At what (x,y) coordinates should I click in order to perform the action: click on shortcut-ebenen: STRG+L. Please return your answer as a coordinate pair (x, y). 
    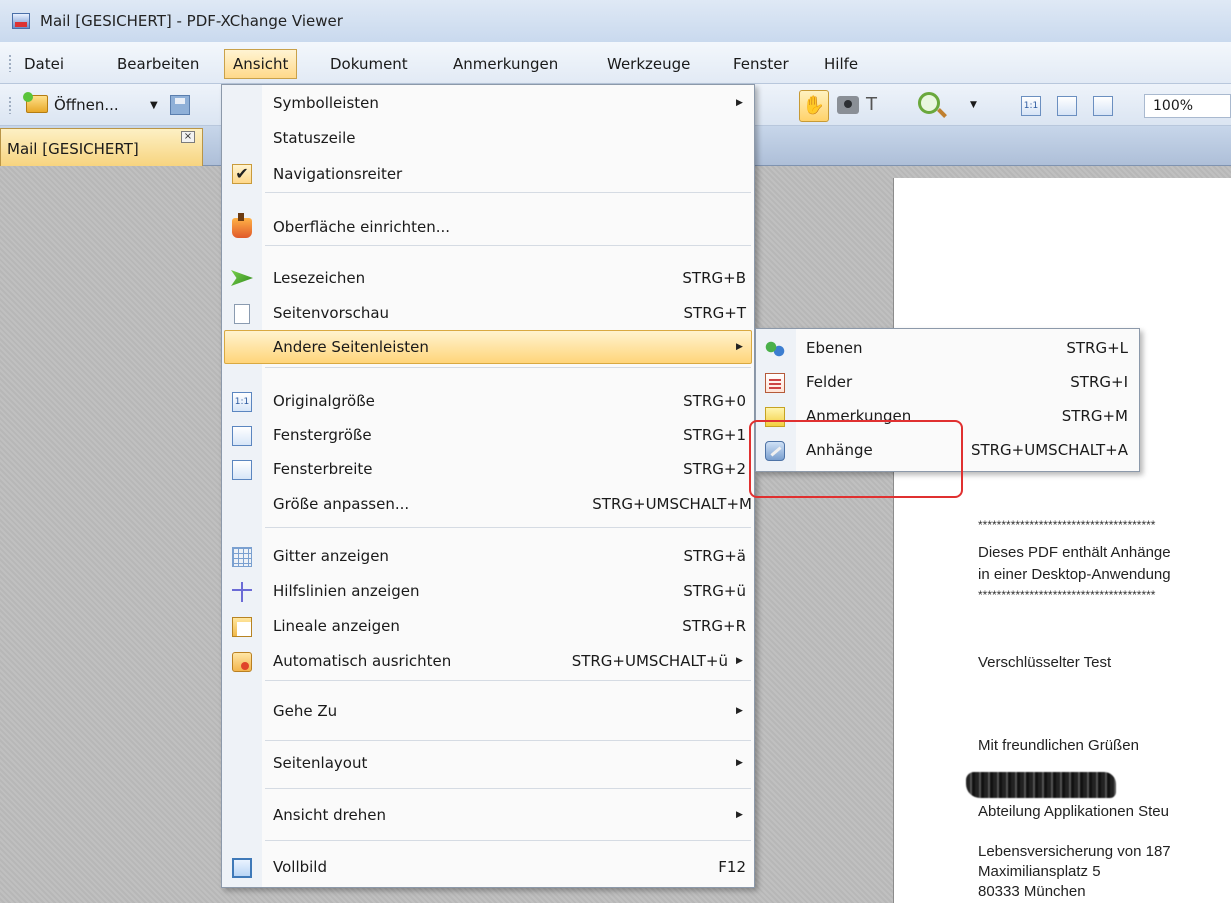
    Looking at the image, I should click on (1097, 348).